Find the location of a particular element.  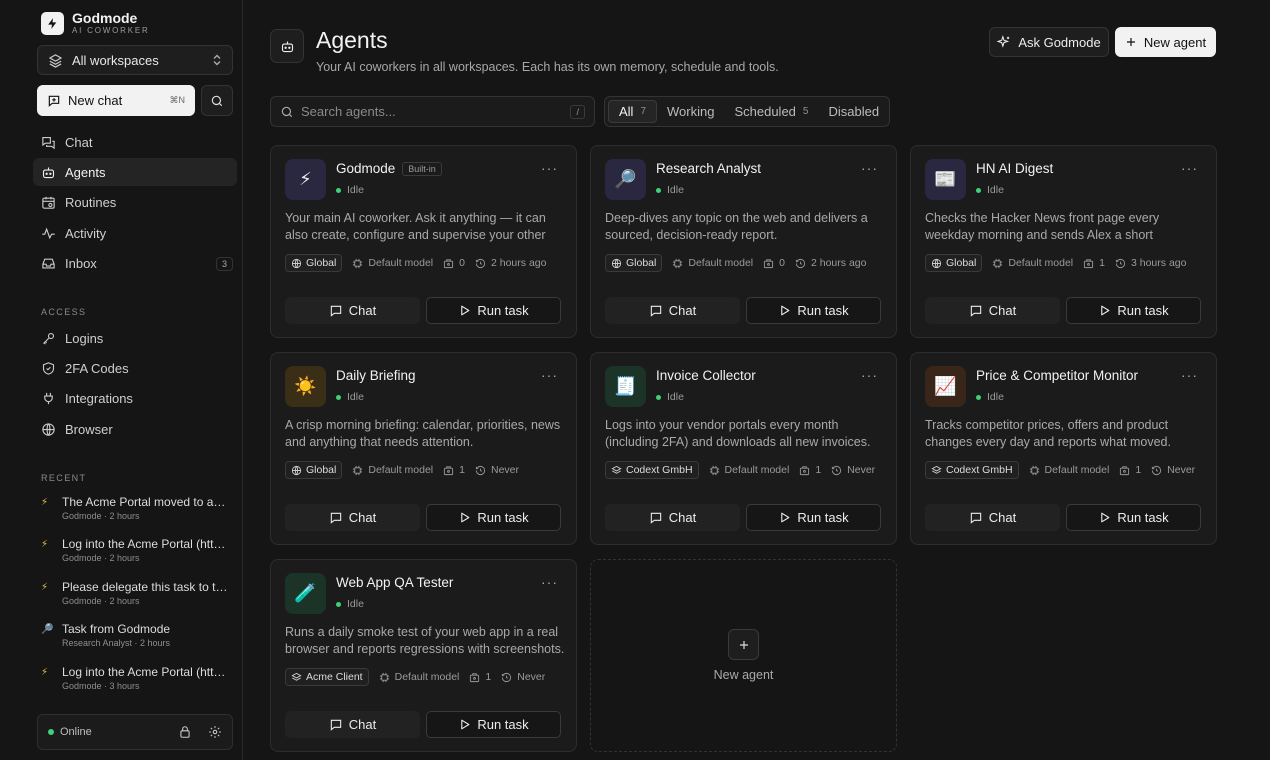

scope-label: Global is located at coordinates (321, 470).